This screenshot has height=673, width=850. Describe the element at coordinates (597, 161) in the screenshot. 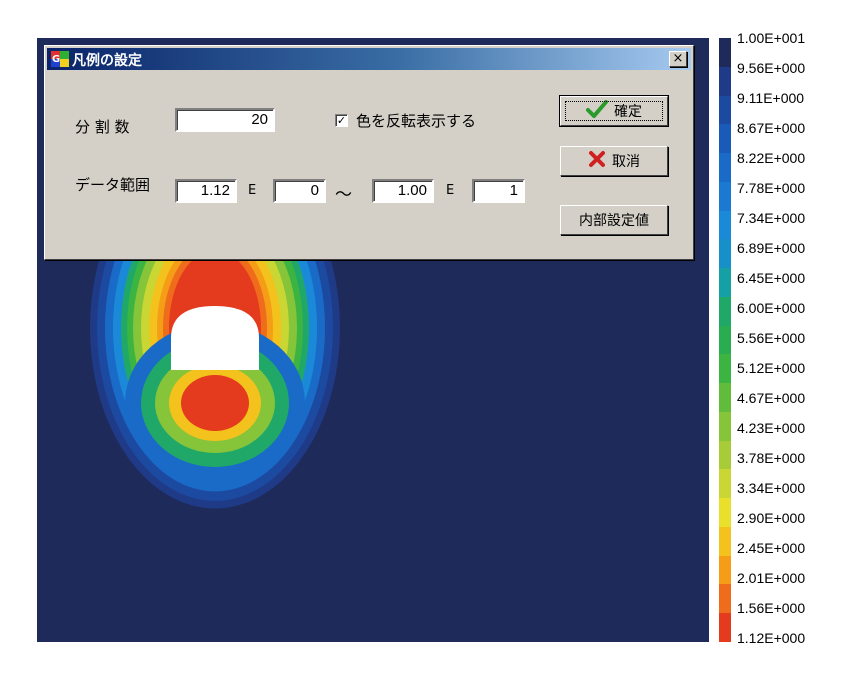

I see `x-icon` at that location.